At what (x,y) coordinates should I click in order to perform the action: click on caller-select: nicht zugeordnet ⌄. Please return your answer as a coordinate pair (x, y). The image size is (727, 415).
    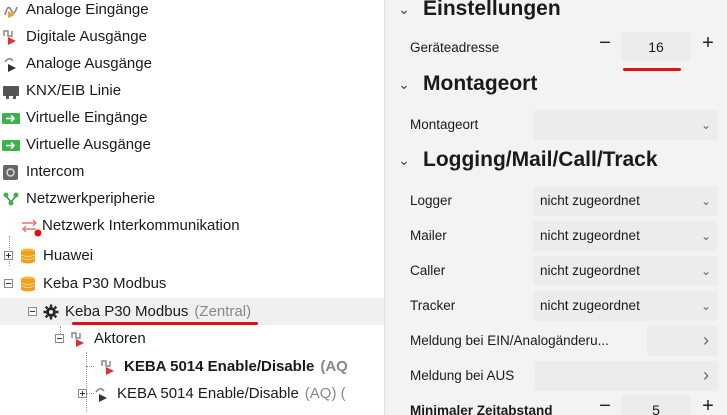
    Looking at the image, I should click on (625, 270).